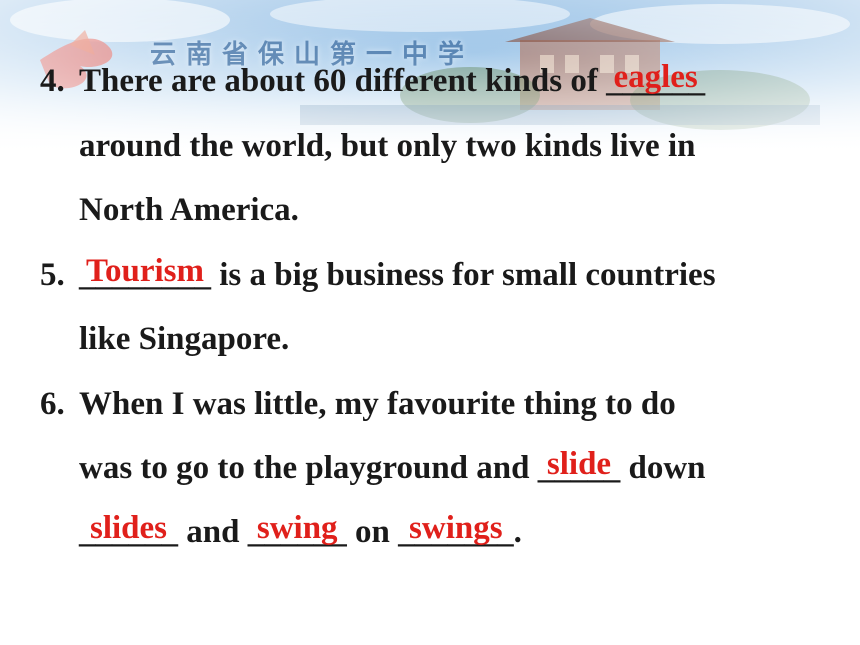 This screenshot has height=645, width=860. What do you see at coordinates (189, 210) in the screenshot?
I see `q4-line3: North America.` at bounding box center [189, 210].